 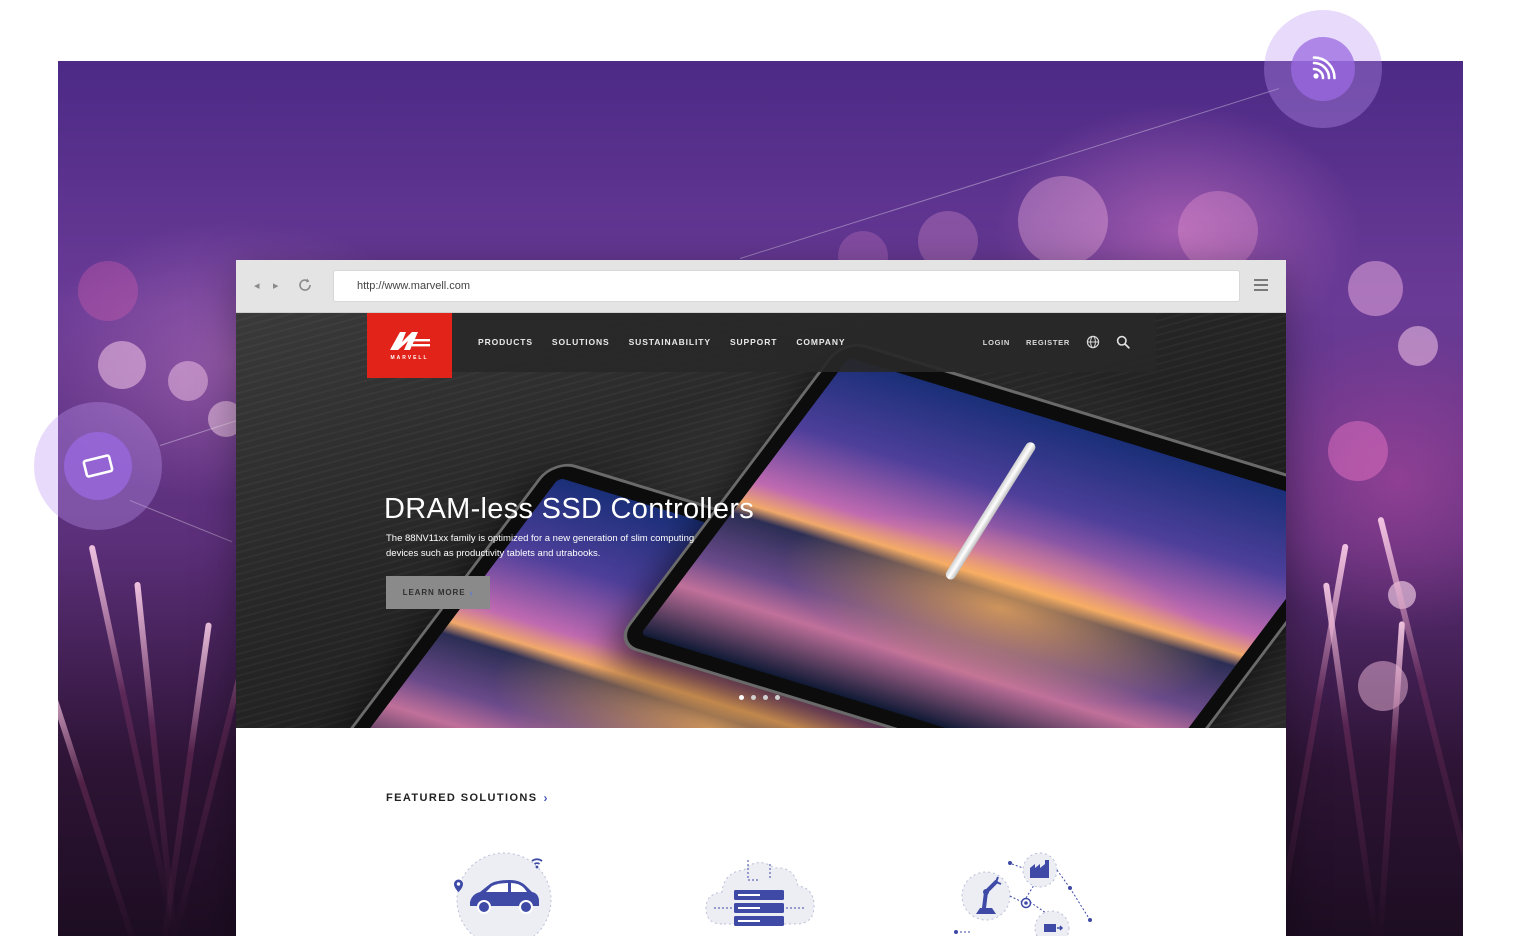 I want to click on logo-wordmark: MARVELL, so click(x=409, y=358).